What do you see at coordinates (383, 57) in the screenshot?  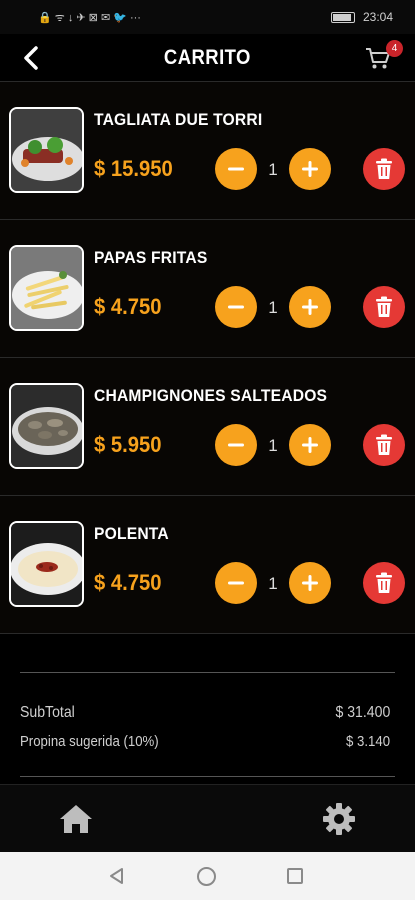 I see `cart-button: 4` at bounding box center [383, 57].